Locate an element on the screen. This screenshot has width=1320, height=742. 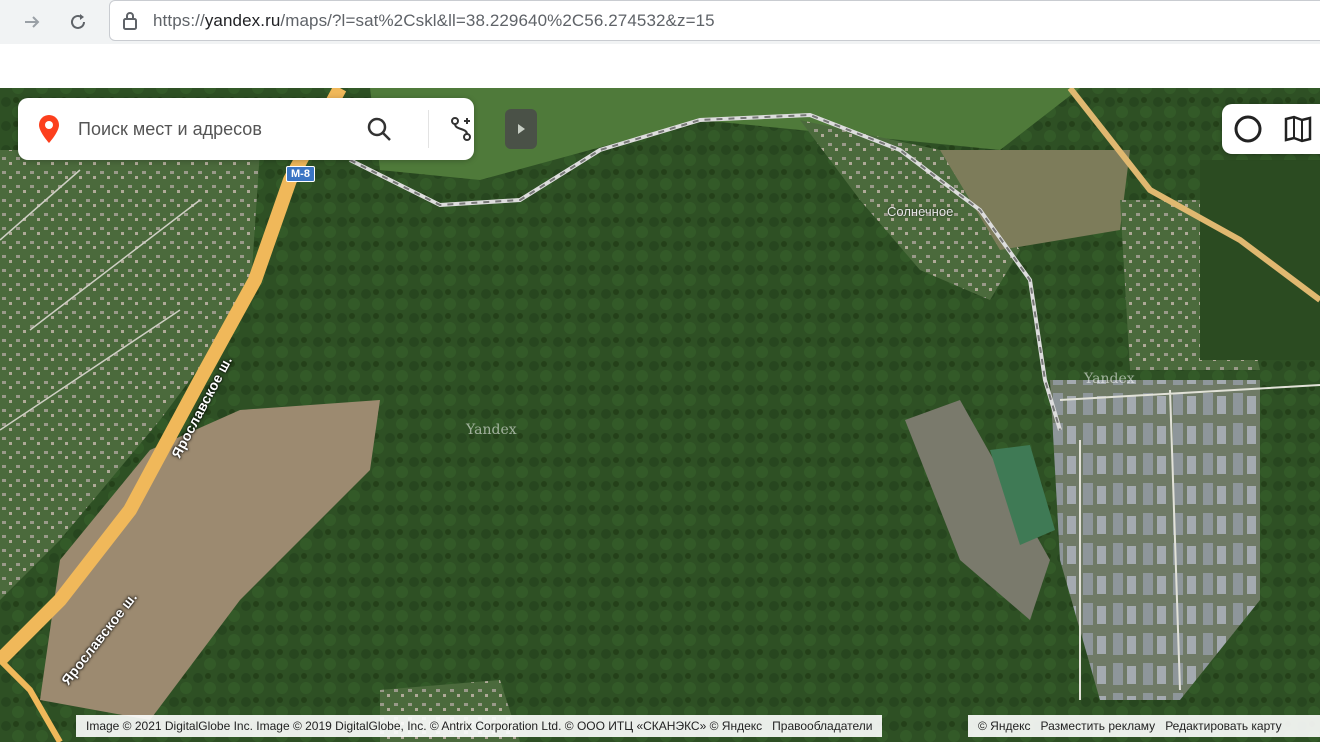
route-icon is located at coordinates (461, 129).